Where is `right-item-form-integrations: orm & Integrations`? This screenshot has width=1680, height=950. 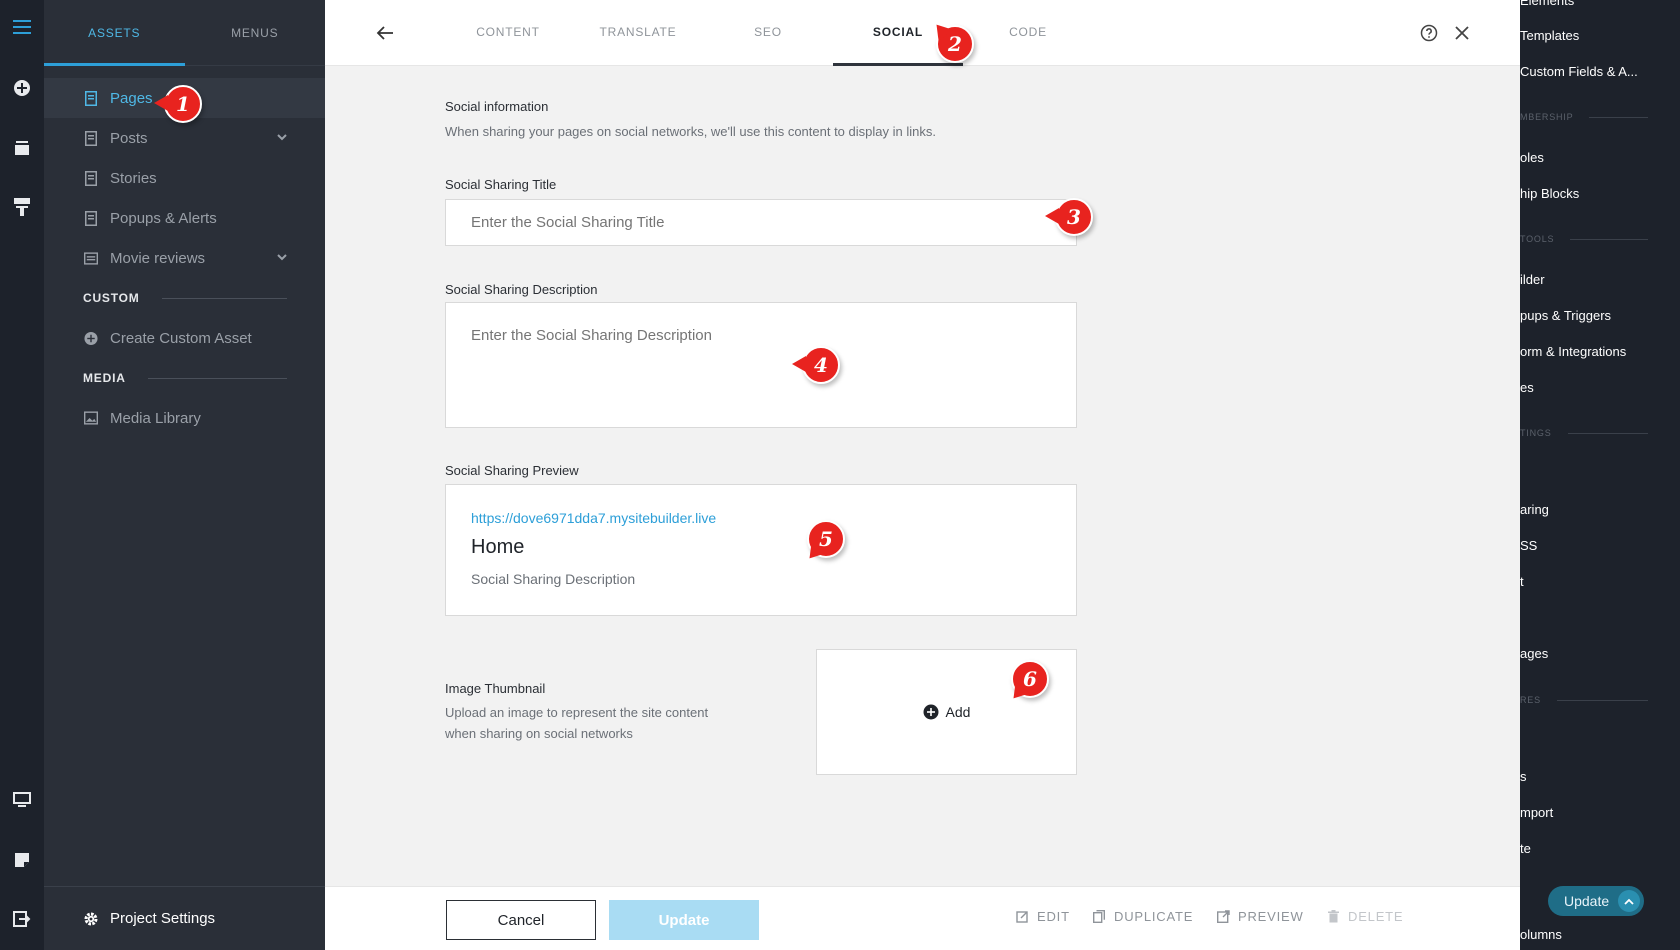 right-item-form-integrations: orm & Integrations is located at coordinates (1573, 351).